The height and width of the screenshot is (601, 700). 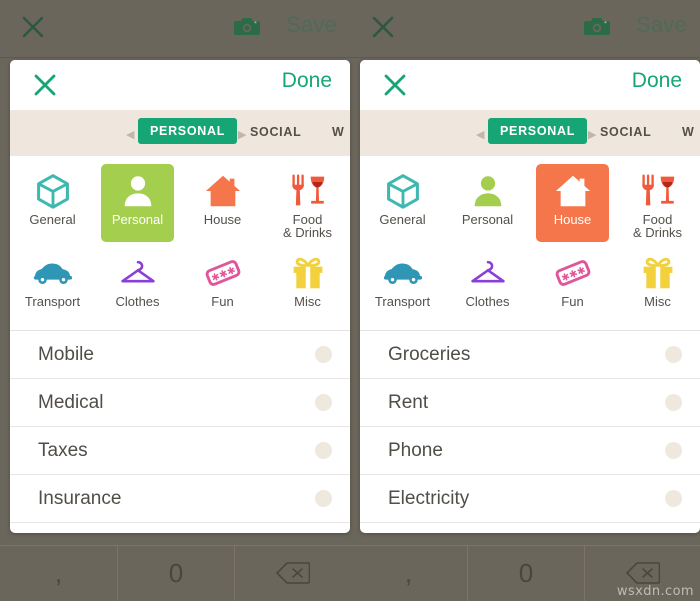 What do you see at coordinates (66, 354) in the screenshot?
I see `list-item-label: Mobile` at bounding box center [66, 354].